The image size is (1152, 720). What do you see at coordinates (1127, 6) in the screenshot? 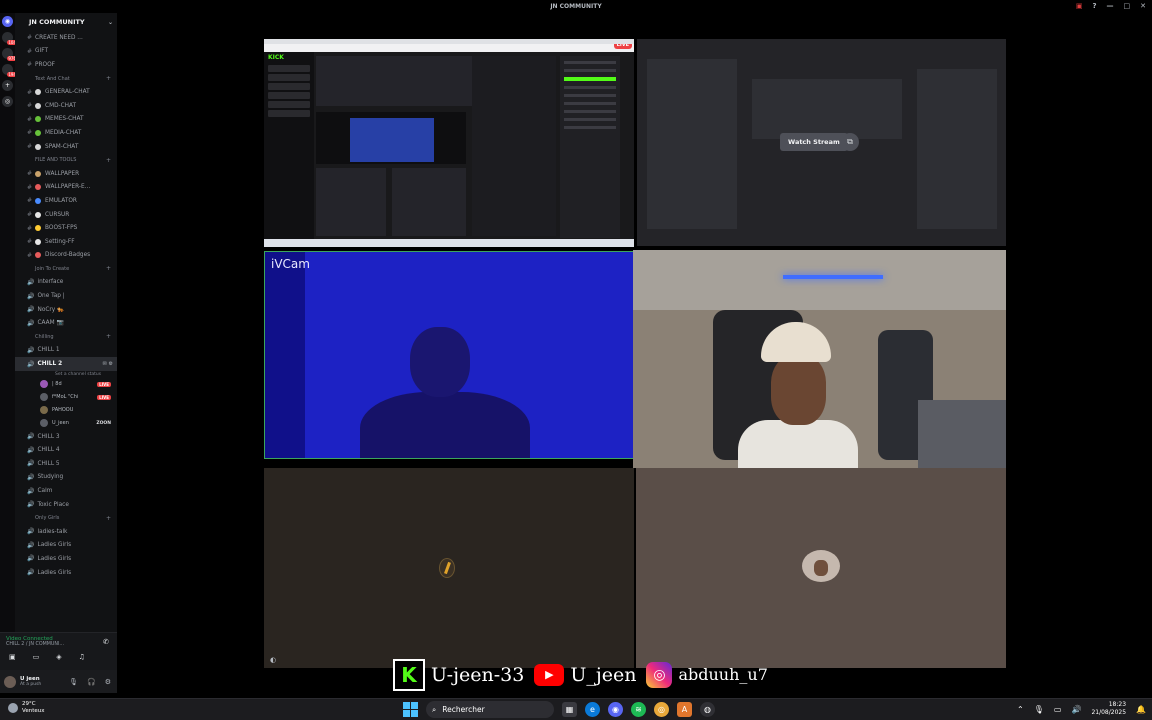
I see `maximize-button: □` at bounding box center [1127, 6].